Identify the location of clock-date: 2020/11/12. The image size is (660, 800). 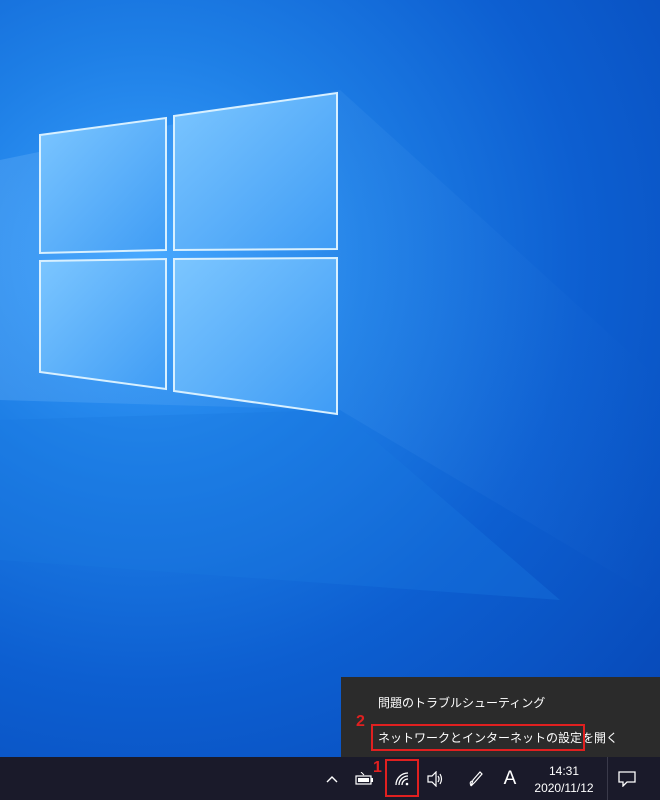
(564, 788).